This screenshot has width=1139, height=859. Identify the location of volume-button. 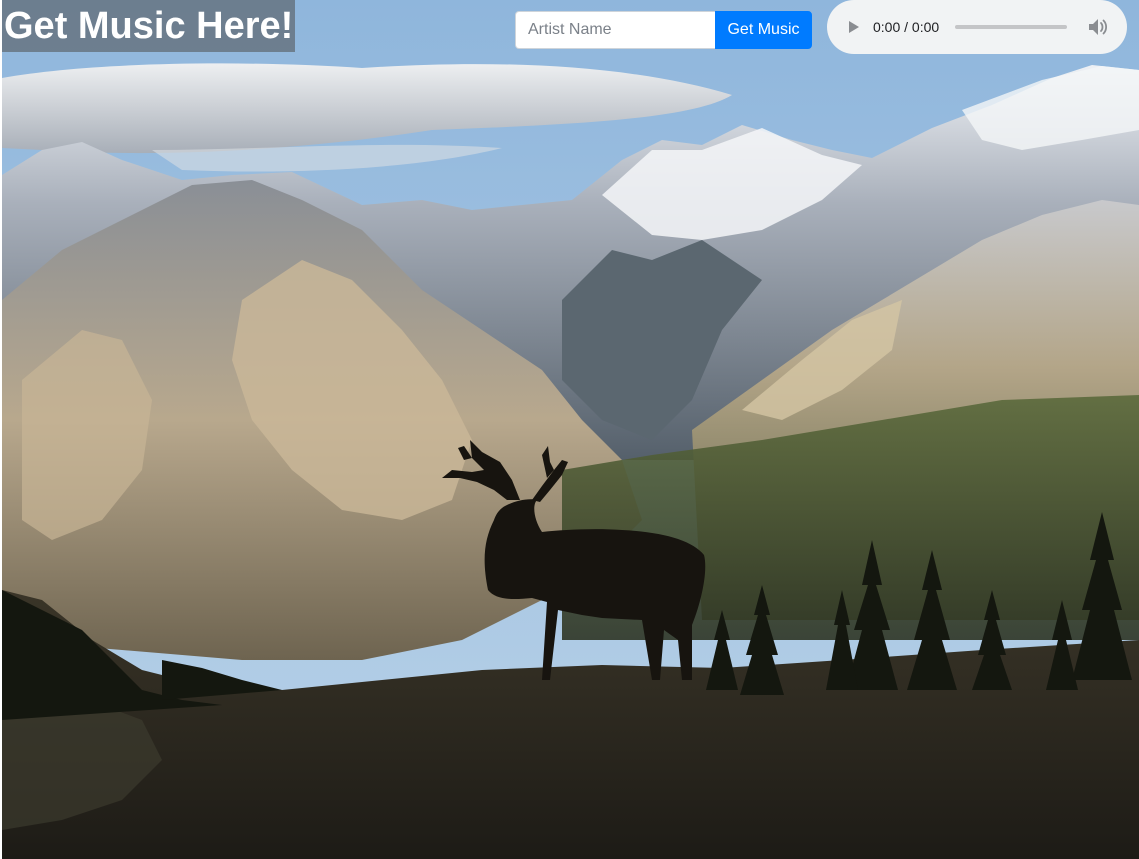
(1098, 27).